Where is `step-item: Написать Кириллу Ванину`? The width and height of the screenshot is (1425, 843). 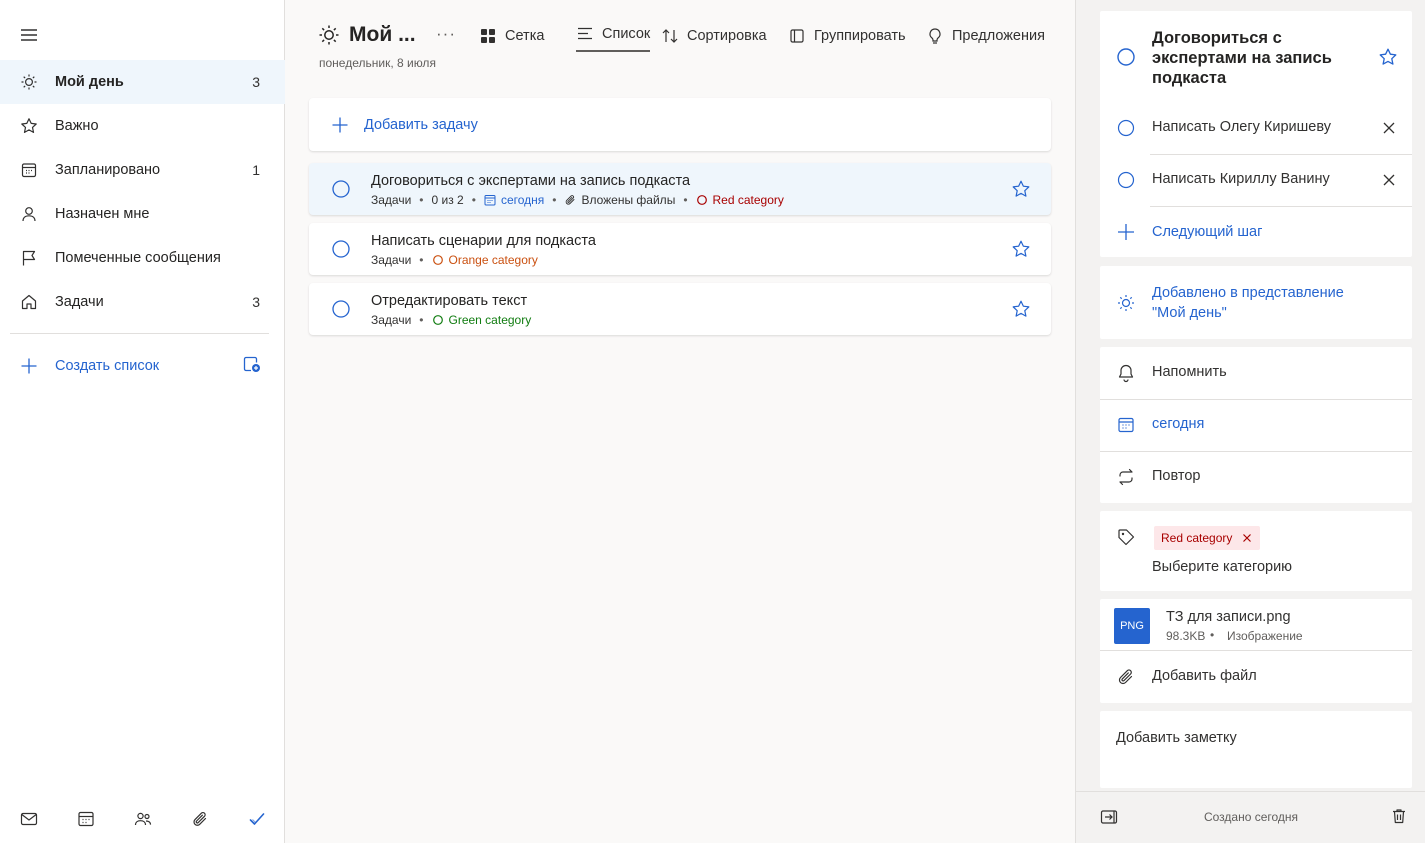 step-item: Написать Кириллу Ванину is located at coordinates (1256, 180).